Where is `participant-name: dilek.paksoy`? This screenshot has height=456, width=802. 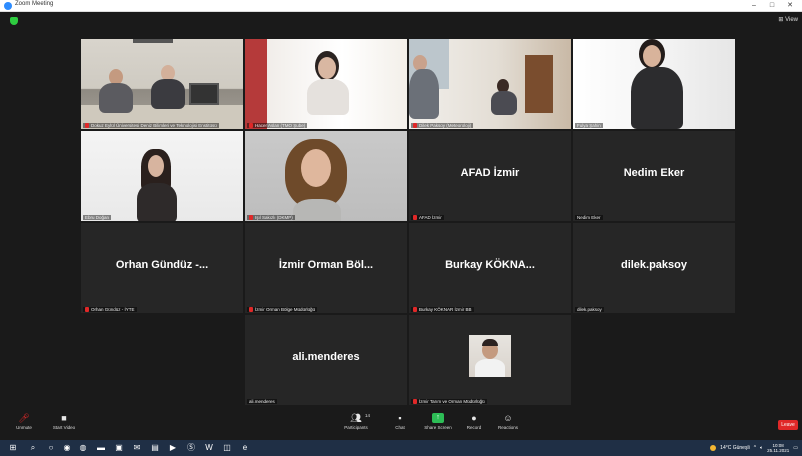 participant-name: dilek.paksoy is located at coordinates (654, 265).